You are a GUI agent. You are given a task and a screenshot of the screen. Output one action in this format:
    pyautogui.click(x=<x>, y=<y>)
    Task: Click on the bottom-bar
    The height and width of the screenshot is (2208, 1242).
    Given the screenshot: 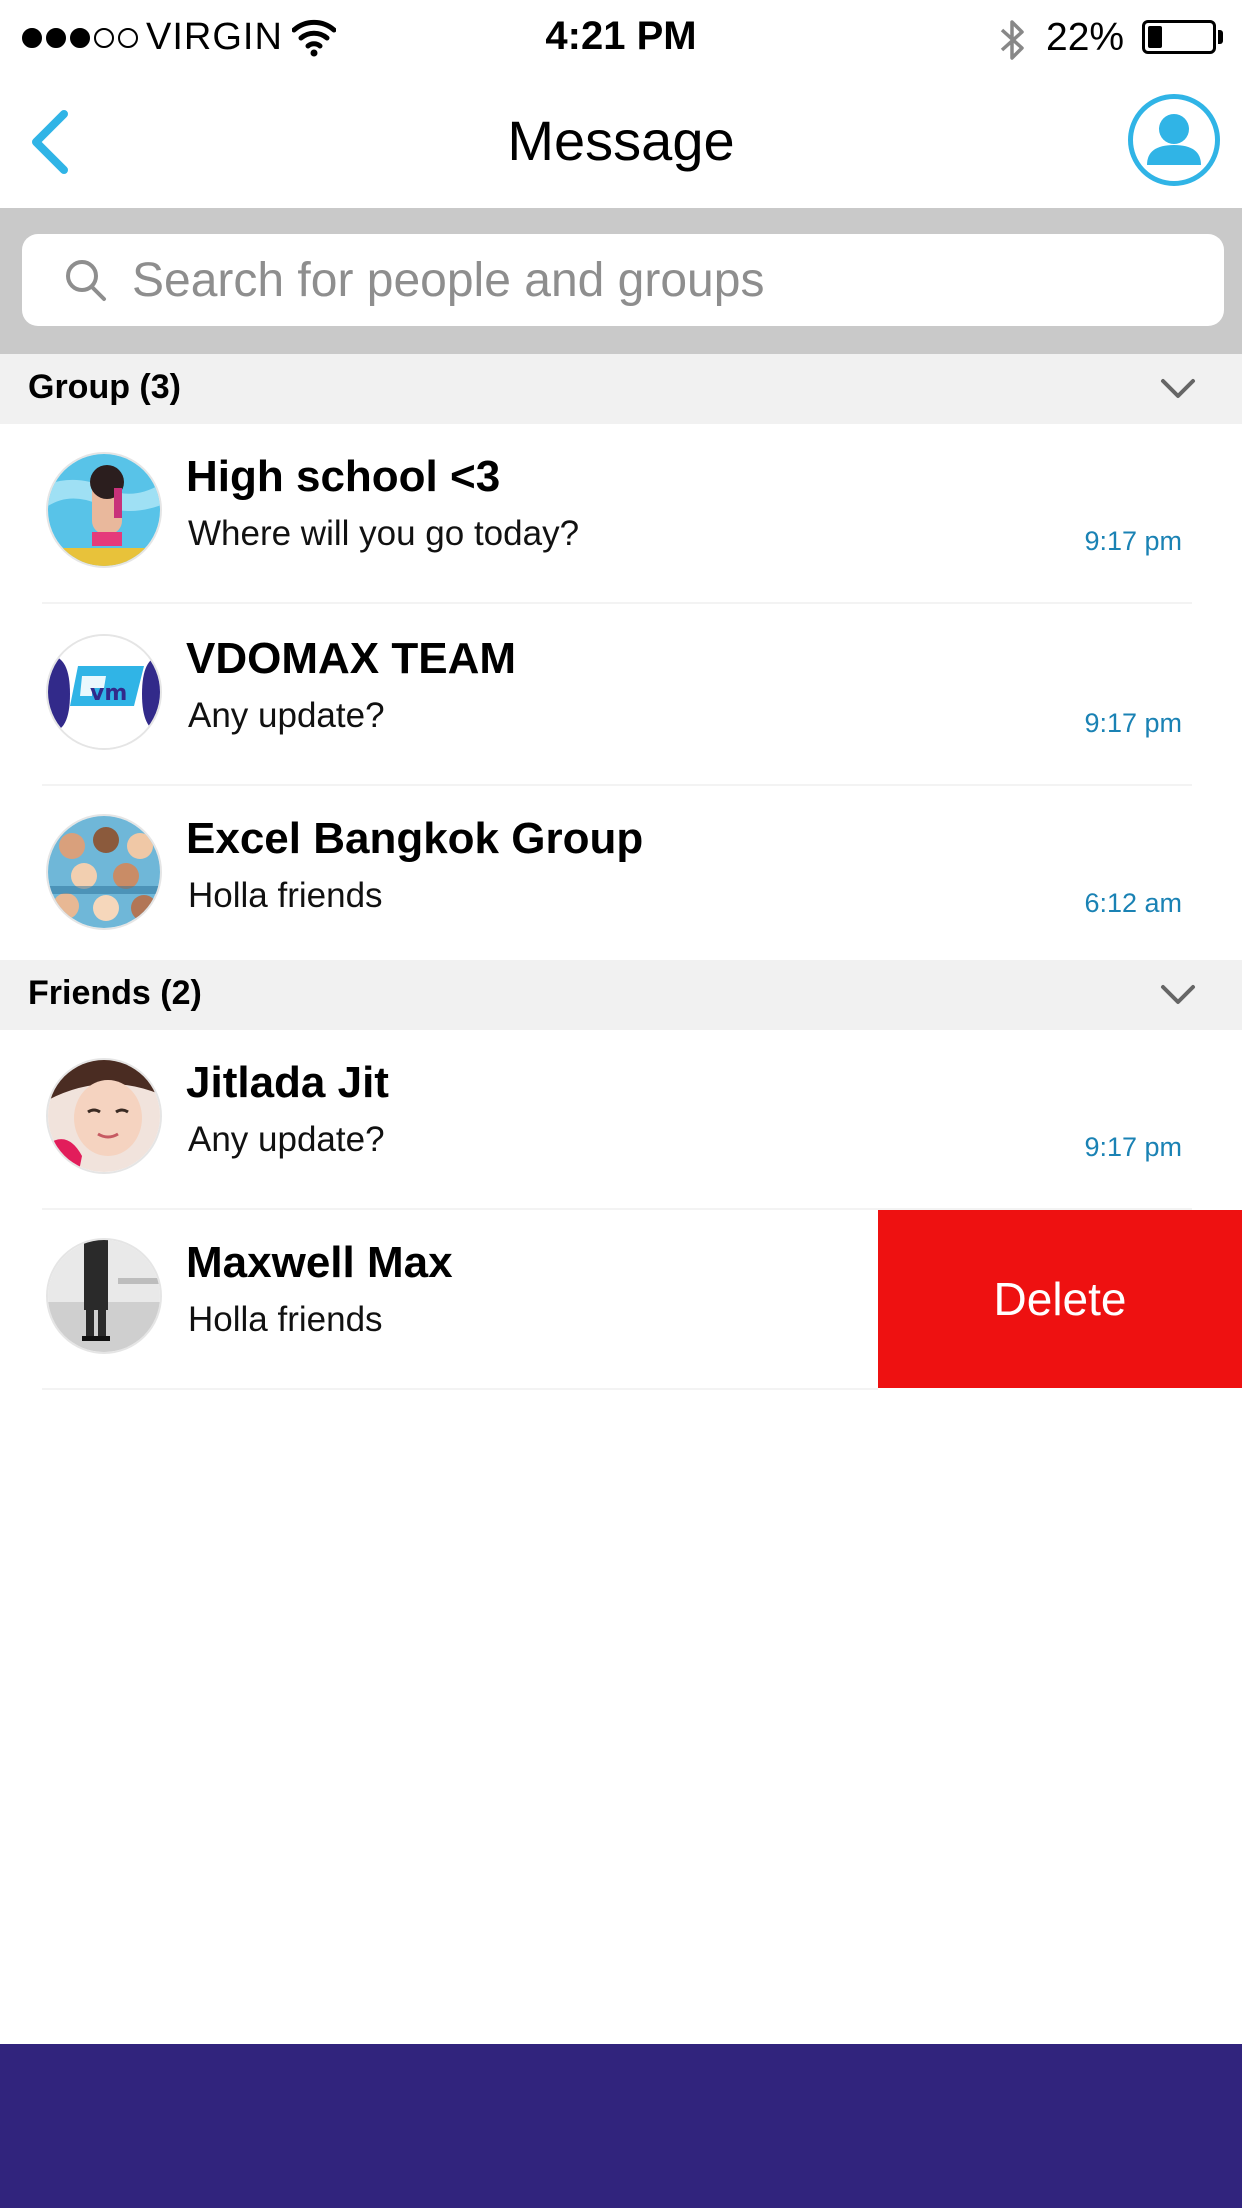 What is the action you would take?
    pyautogui.click(x=621, y=2126)
    